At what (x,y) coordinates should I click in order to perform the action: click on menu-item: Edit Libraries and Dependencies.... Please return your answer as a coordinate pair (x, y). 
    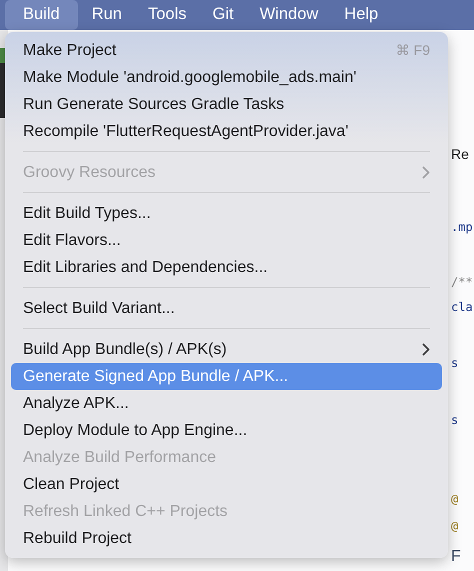
    Looking at the image, I should click on (226, 267).